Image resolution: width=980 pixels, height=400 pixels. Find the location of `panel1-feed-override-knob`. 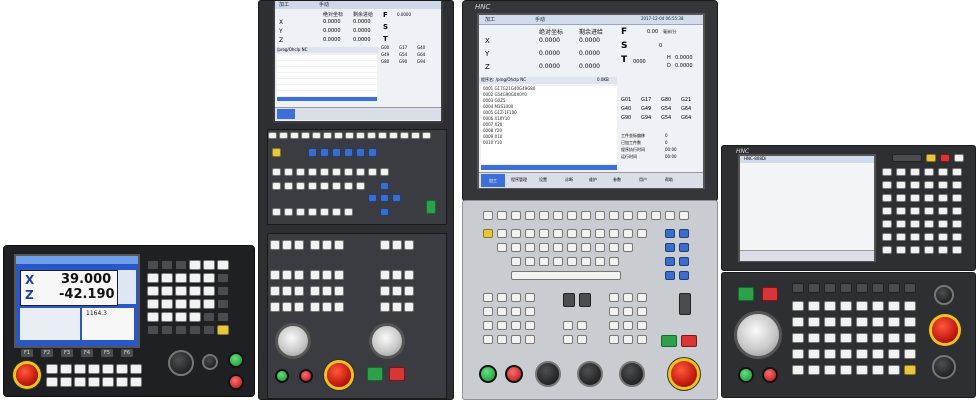

panel1-feed-override-knob is located at coordinates (181, 363).